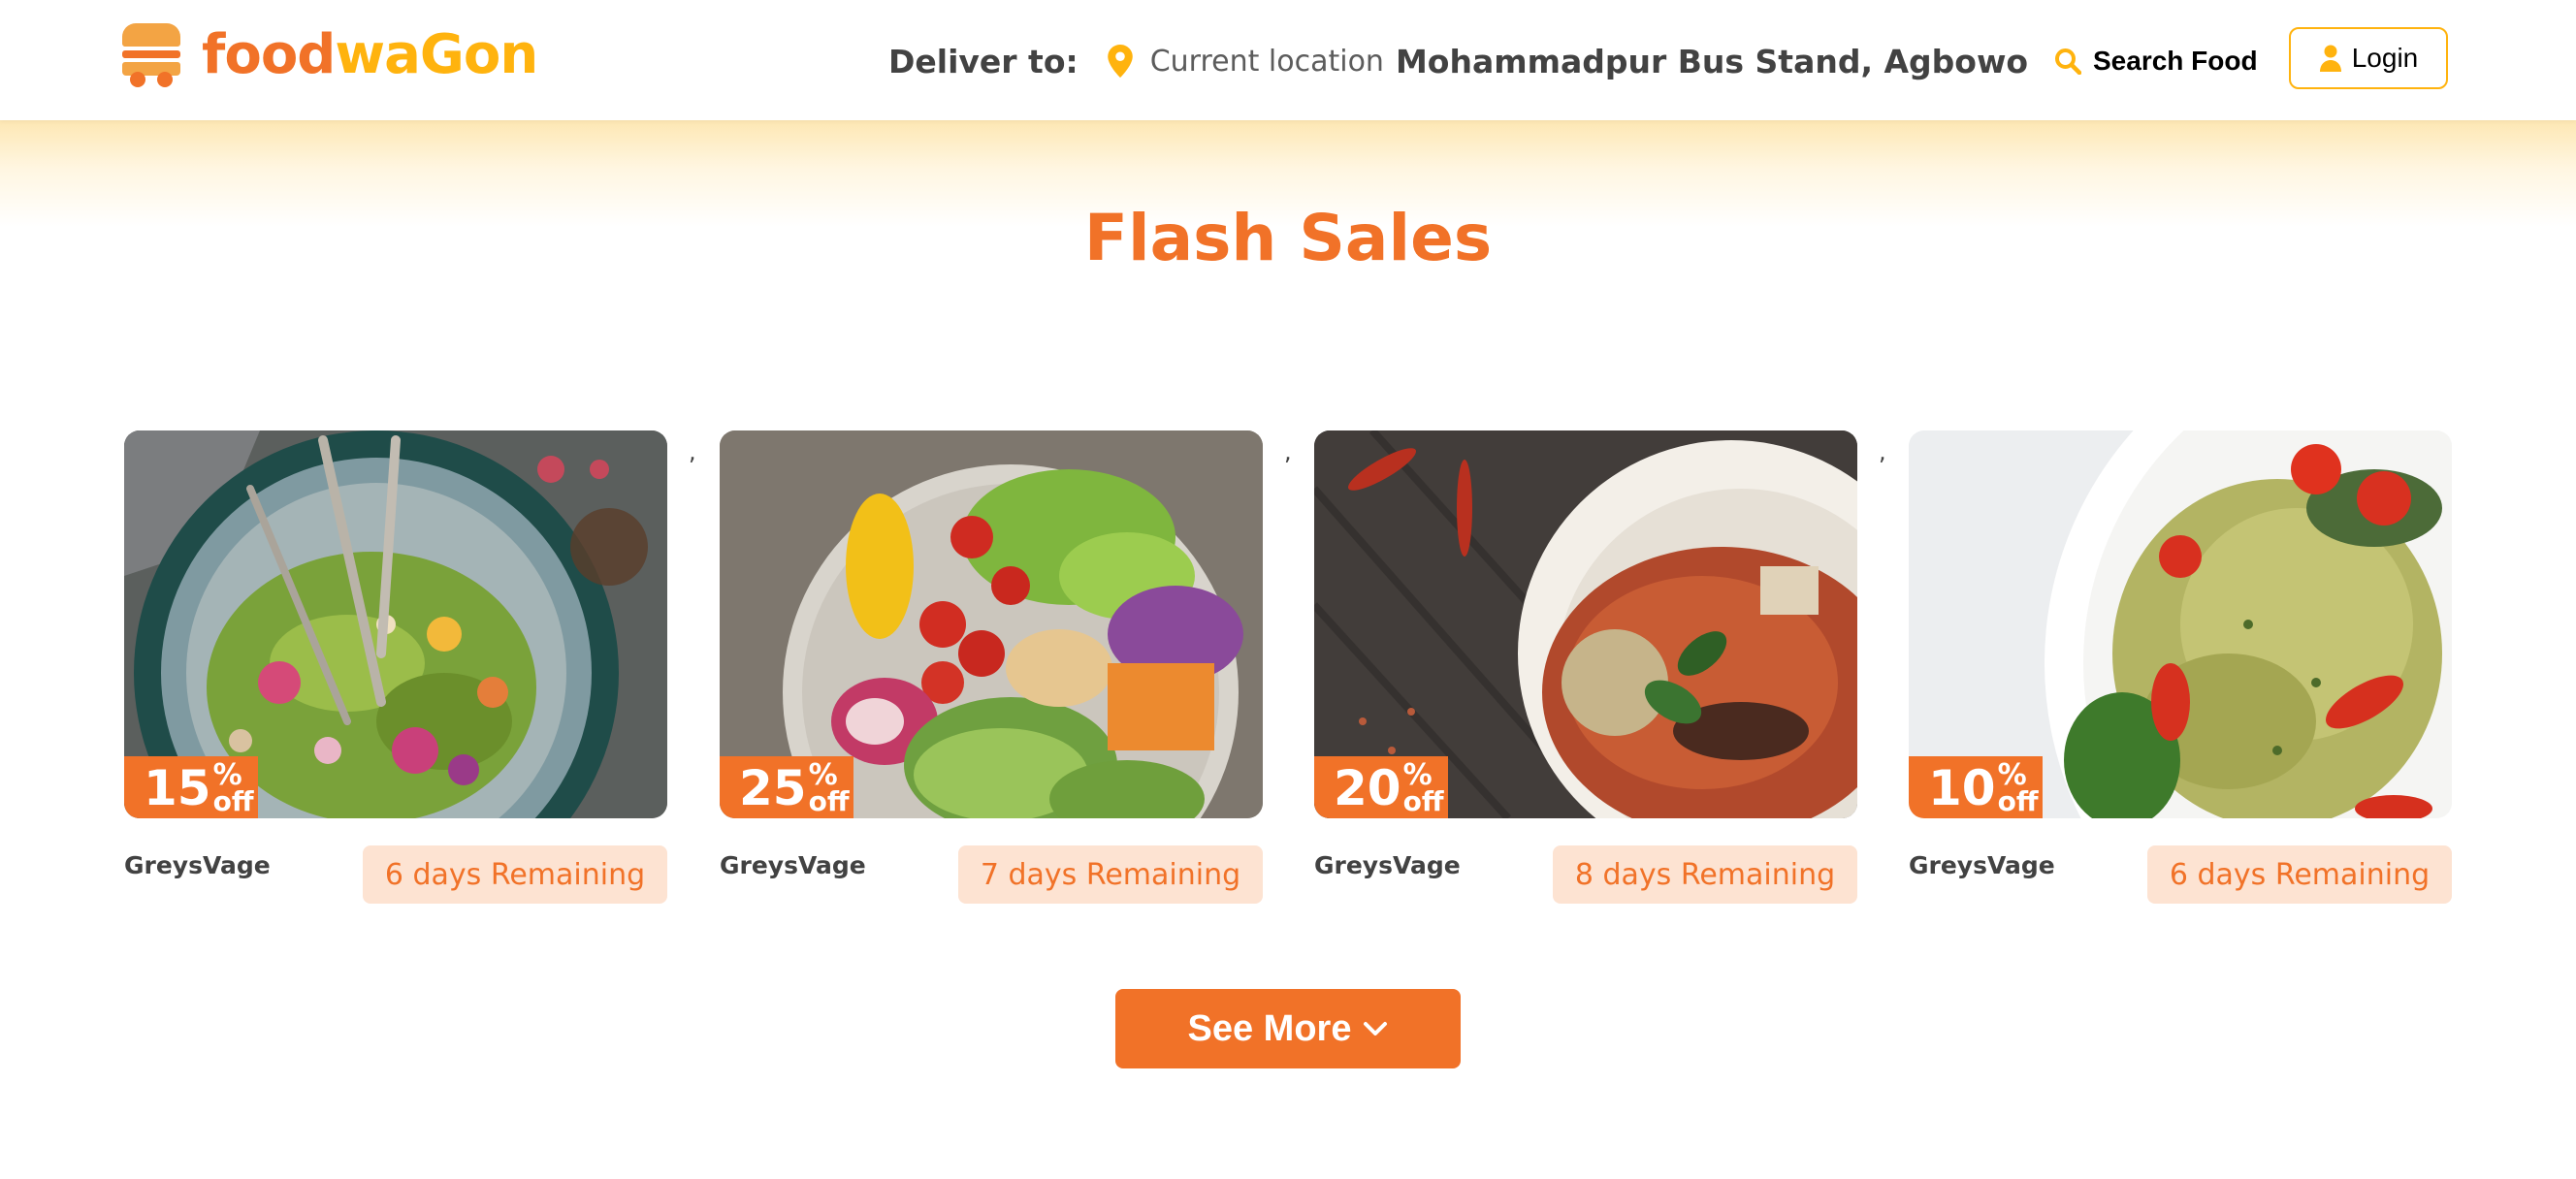 Image resolution: width=2576 pixels, height=1179 pixels. Describe the element at coordinates (1705, 874) in the screenshot. I see `days-remaining-badge: 8 days Remaining` at that location.